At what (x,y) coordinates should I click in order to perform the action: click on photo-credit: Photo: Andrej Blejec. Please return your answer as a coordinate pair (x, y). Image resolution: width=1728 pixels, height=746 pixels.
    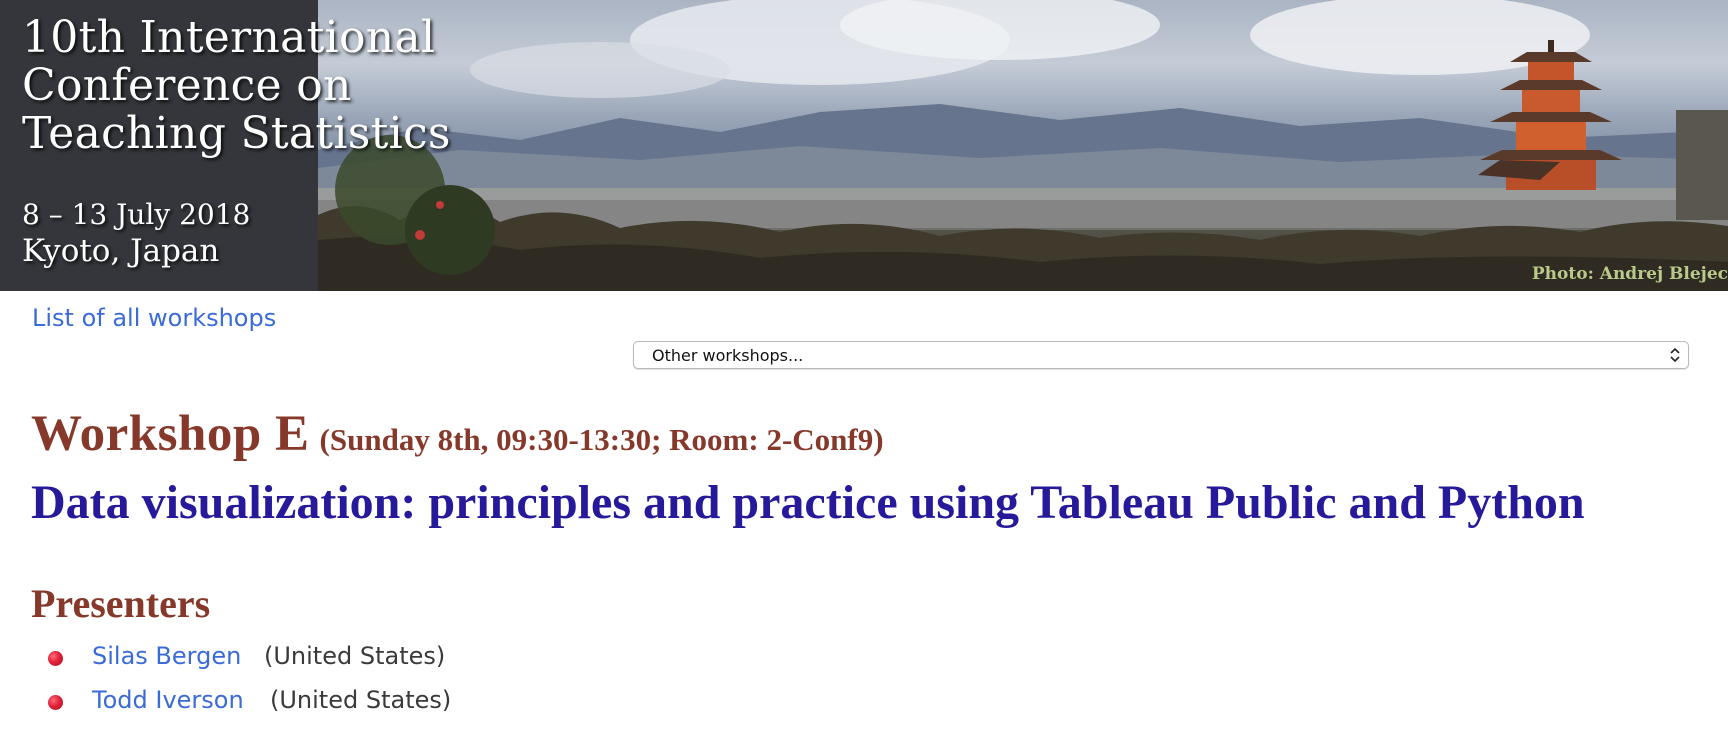
    Looking at the image, I should click on (1629, 274).